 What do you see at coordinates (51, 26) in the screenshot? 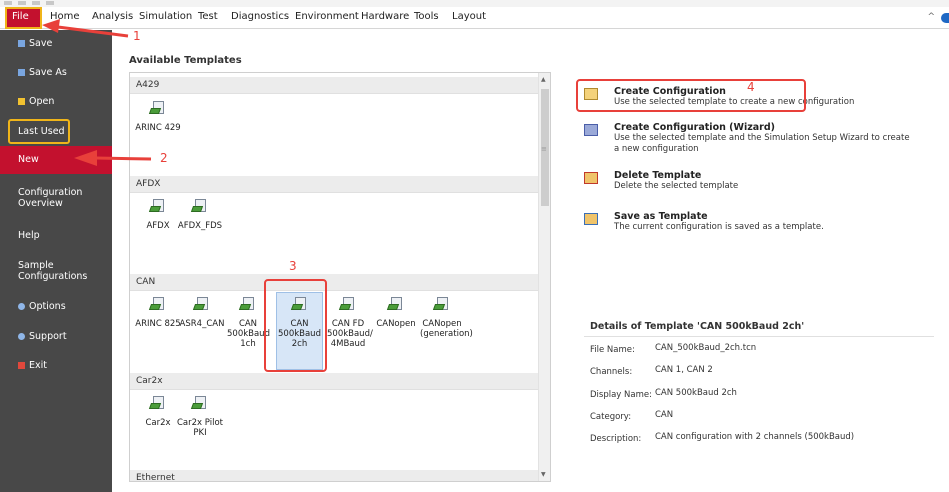
I see `arrow-1-head` at bounding box center [51, 26].